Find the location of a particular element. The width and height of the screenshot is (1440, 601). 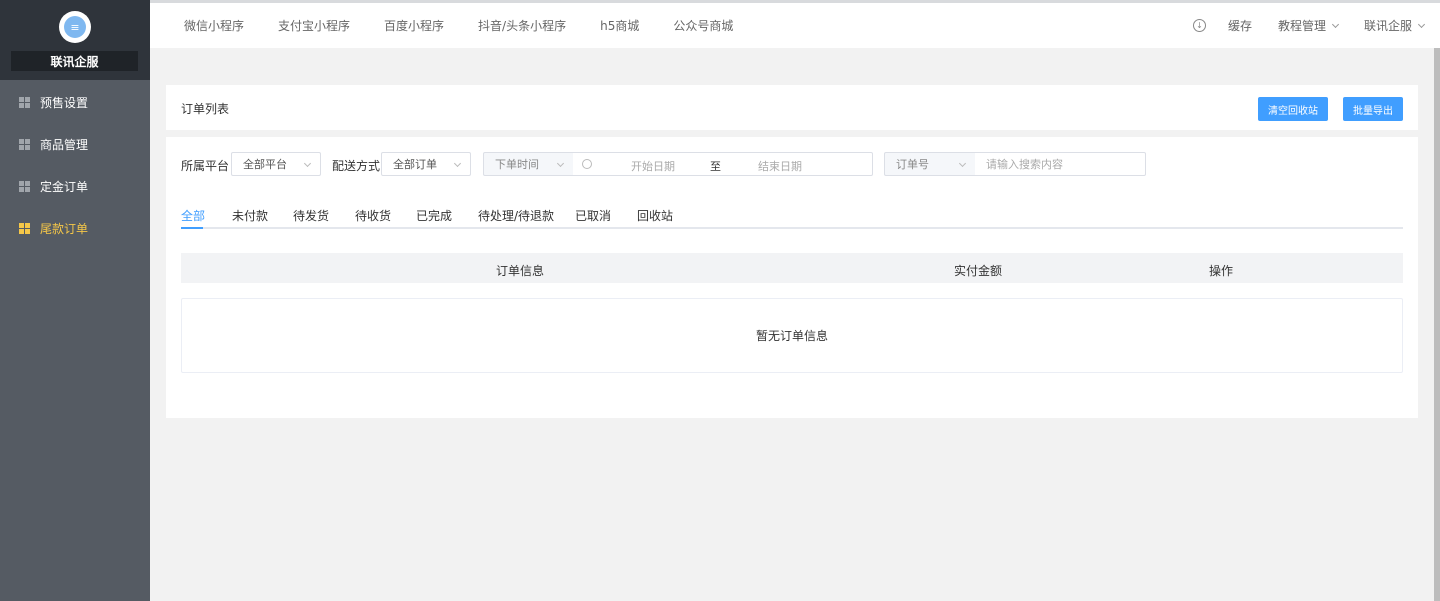

start-date-input: 开始日期 is located at coordinates (653, 166).